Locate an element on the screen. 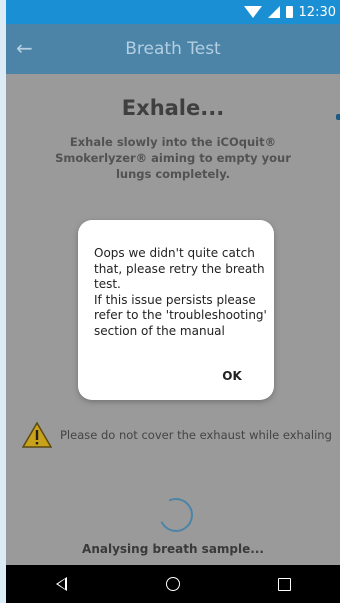  battery-icon is located at coordinates (289, 12).